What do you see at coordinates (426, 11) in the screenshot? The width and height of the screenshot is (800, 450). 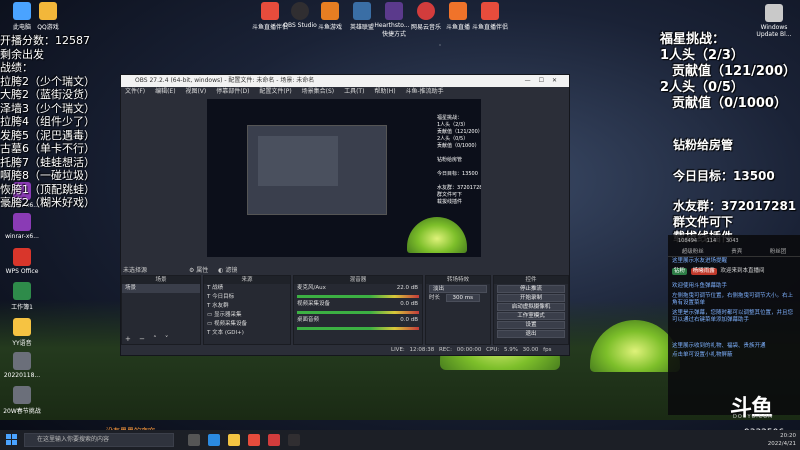 I see `music-icon` at bounding box center [426, 11].